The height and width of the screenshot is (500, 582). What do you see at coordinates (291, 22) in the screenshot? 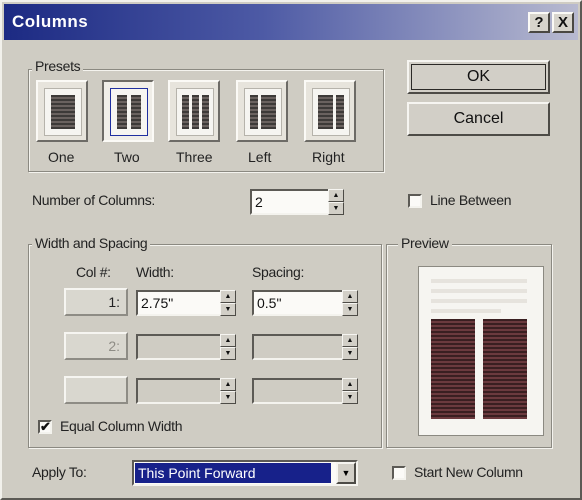
I see `title-bar: Columns ? X` at bounding box center [291, 22].